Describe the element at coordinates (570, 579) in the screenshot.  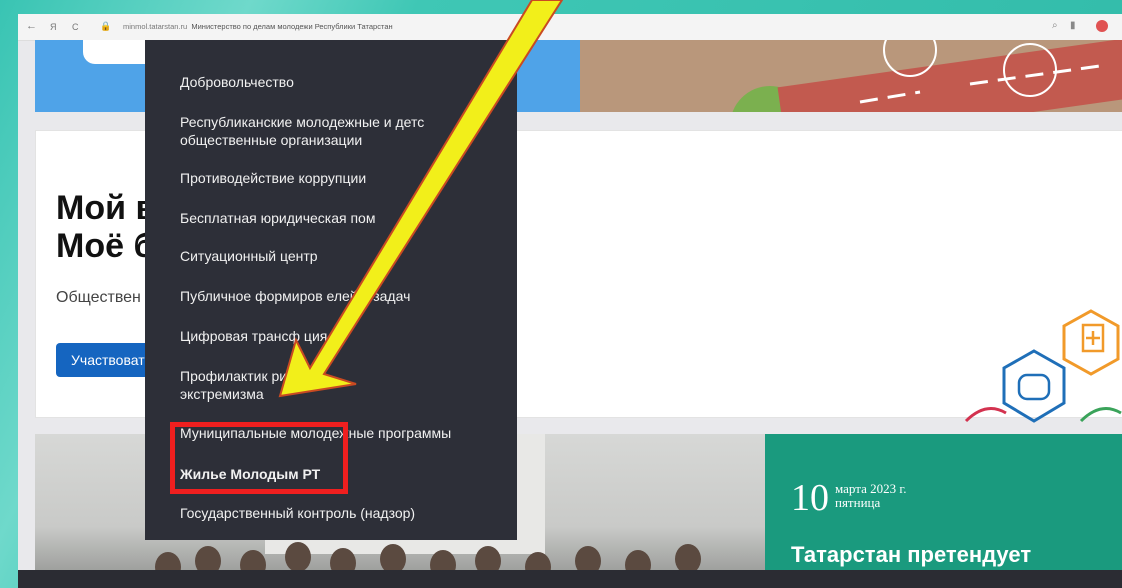
I see `bottom-bar` at that location.